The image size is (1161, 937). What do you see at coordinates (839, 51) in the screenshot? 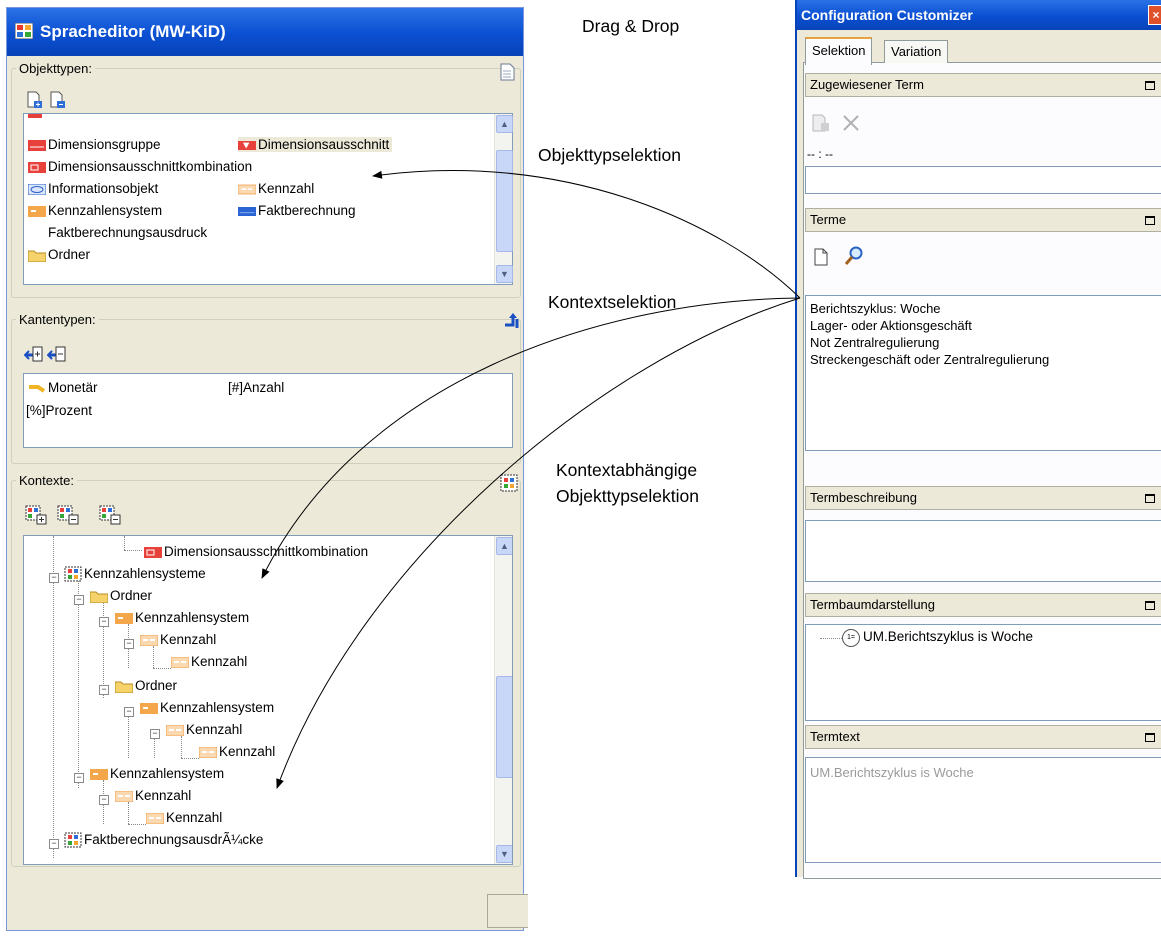
I see `tab-selektion: Selektion` at bounding box center [839, 51].